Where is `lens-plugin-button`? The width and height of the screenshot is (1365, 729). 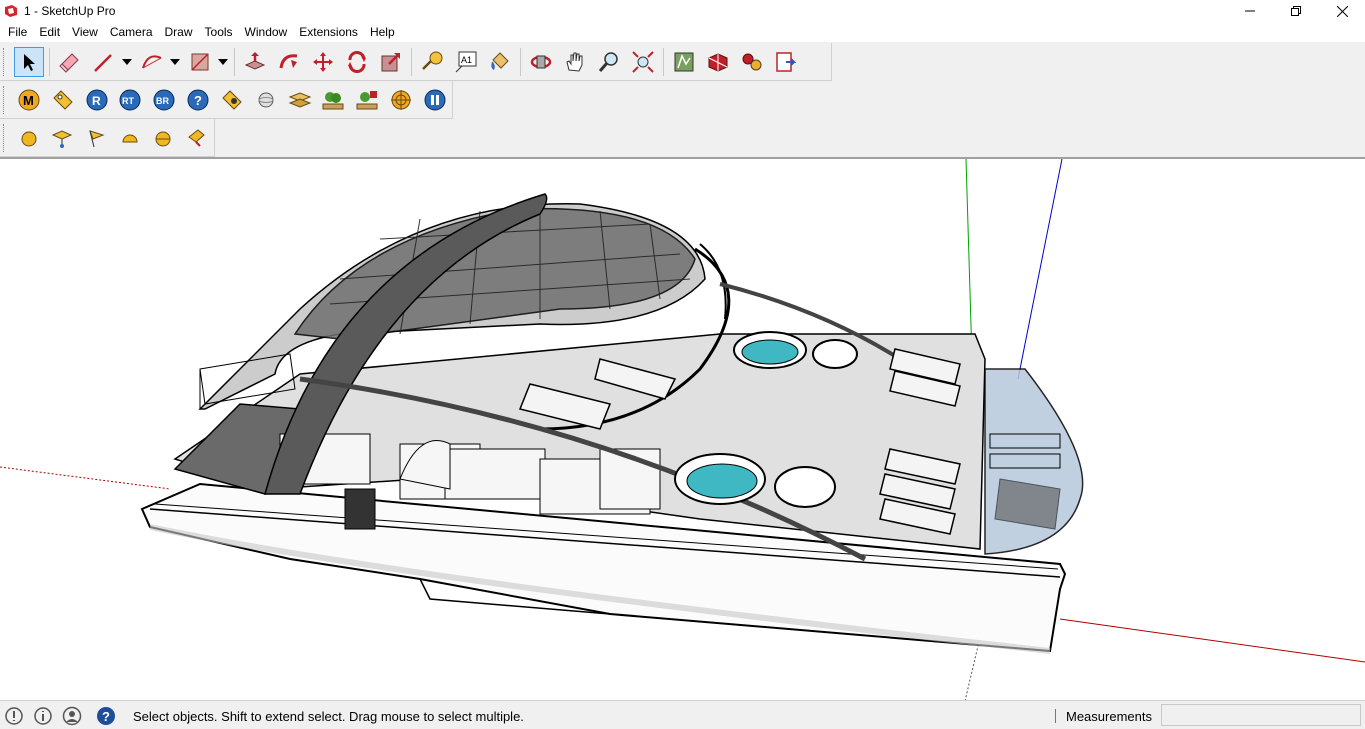 lens-plugin-button is located at coordinates (232, 100).